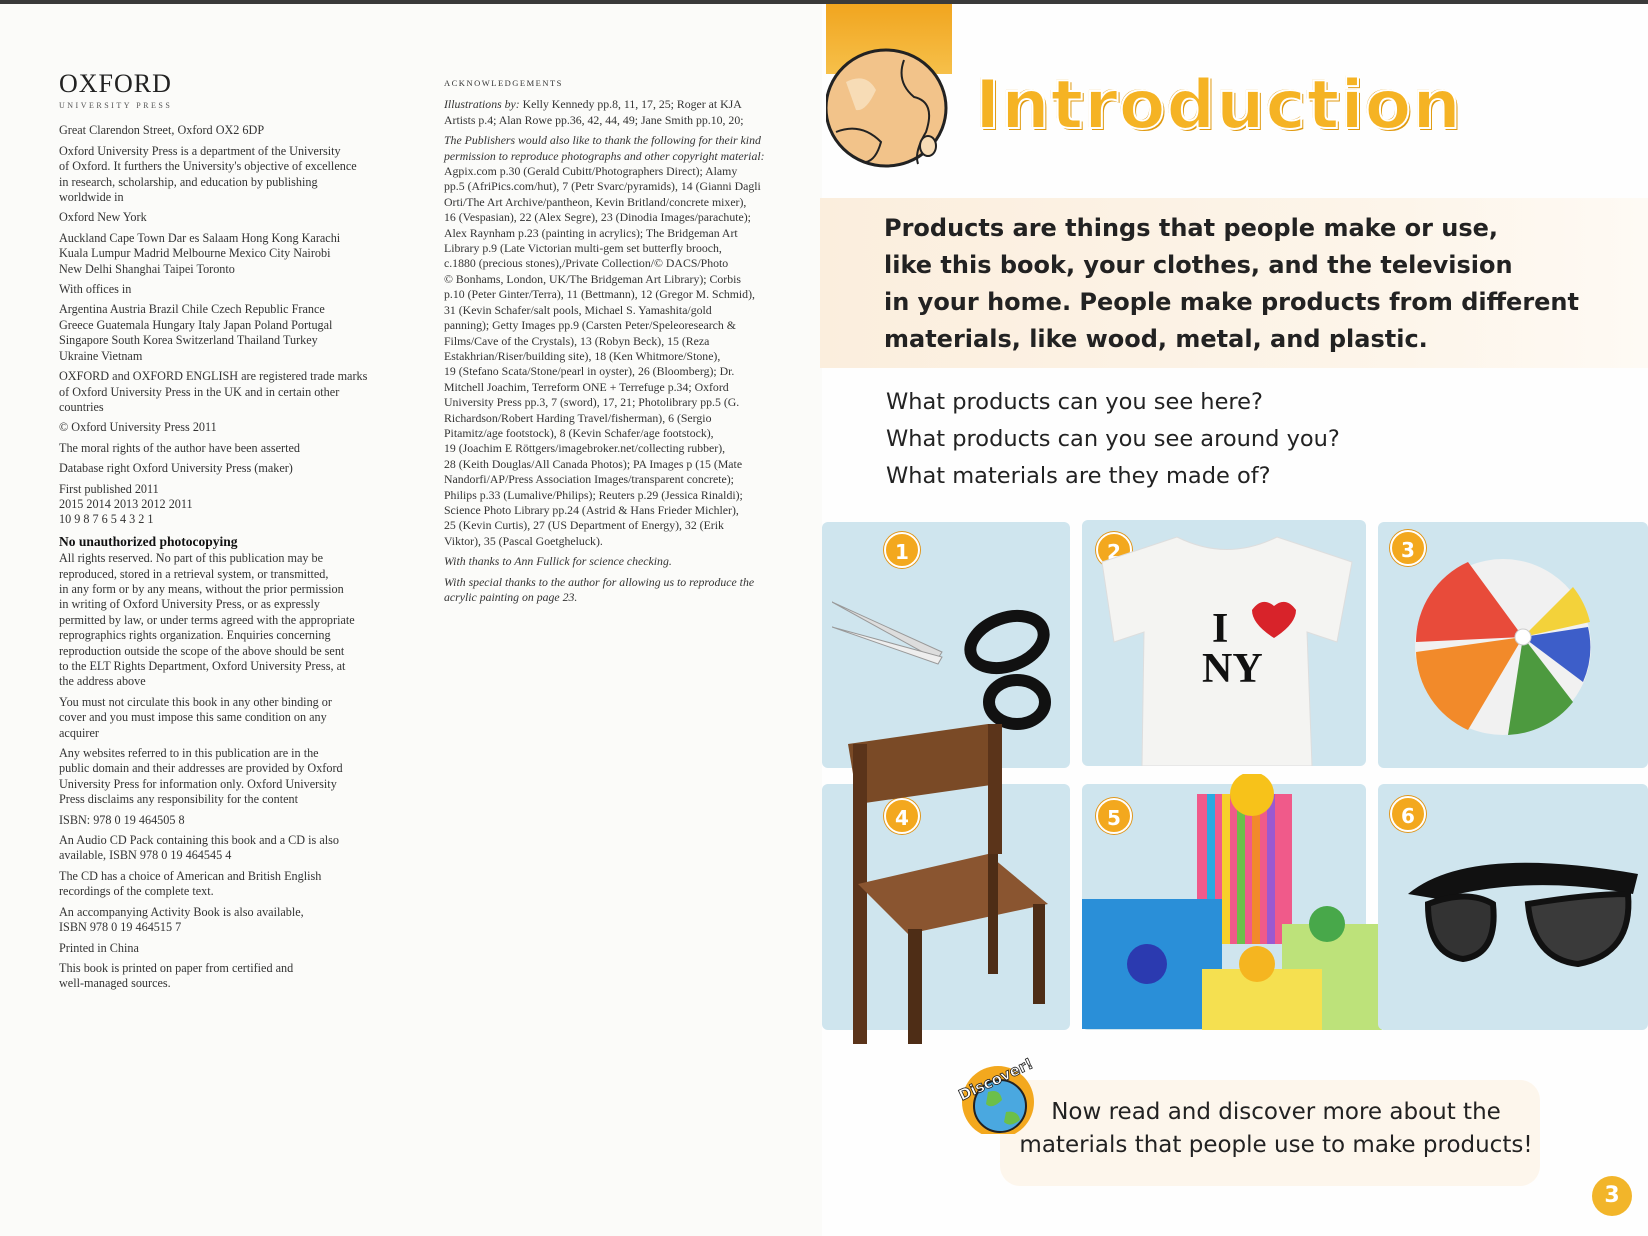  What do you see at coordinates (902, 550) in the screenshot?
I see `photo-number: 1` at bounding box center [902, 550].